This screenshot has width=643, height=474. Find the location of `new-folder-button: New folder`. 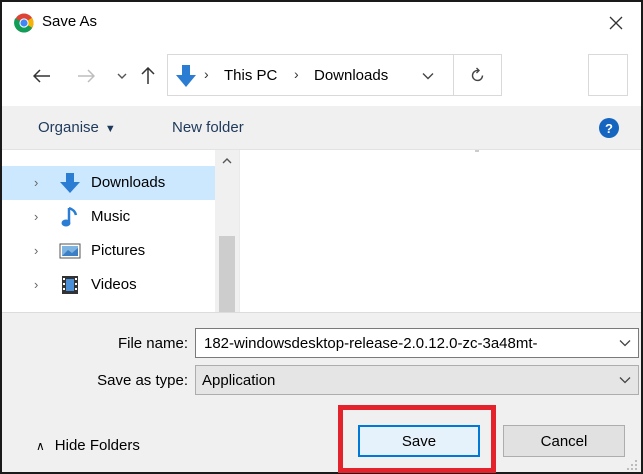

new-folder-button: New folder is located at coordinates (208, 127).